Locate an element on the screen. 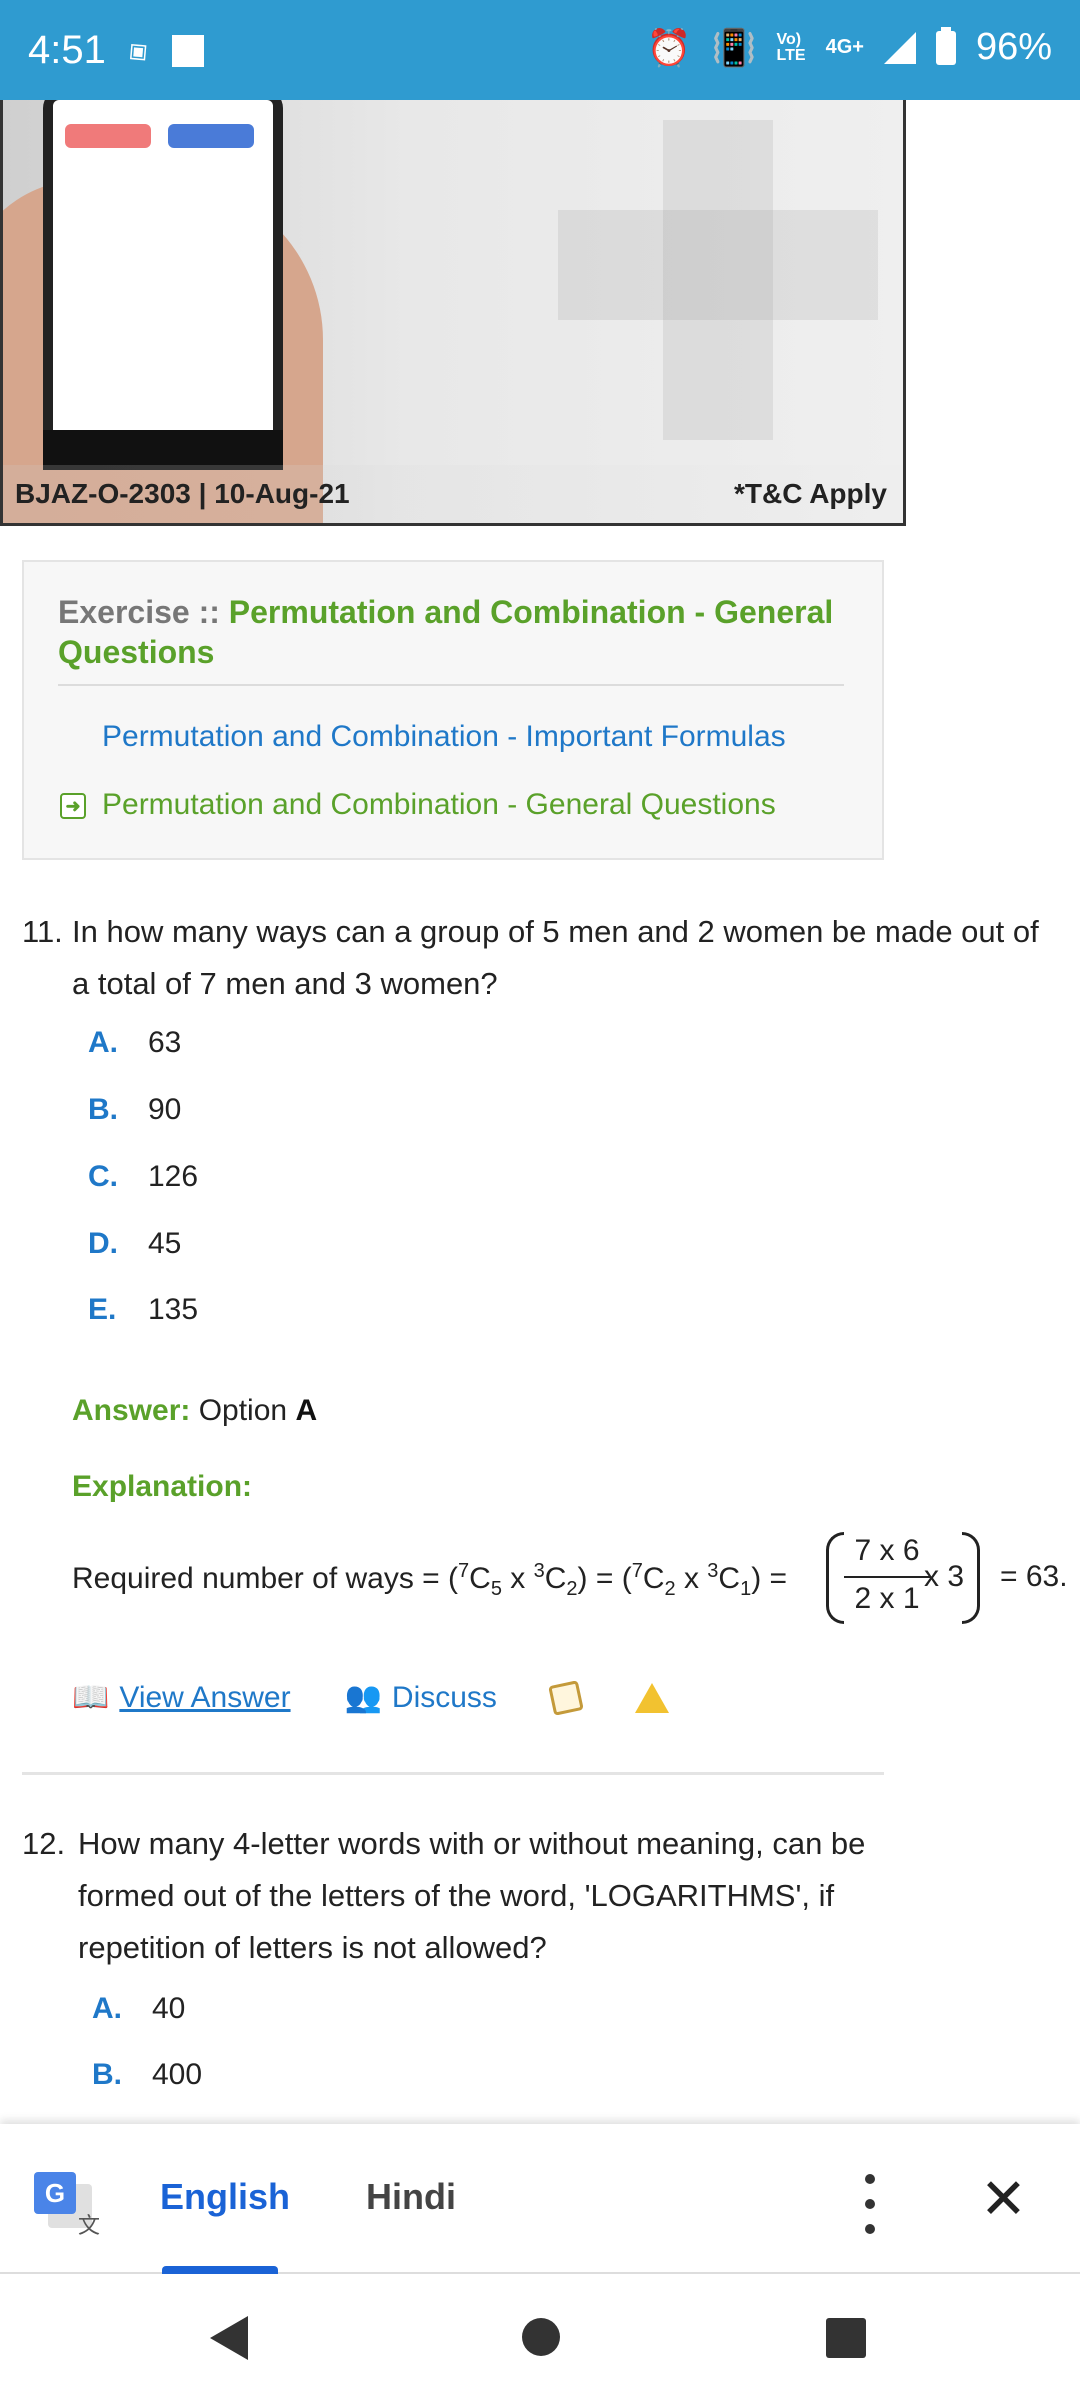 The image size is (1080, 2400). view-answer-link: 📖 View Answer is located at coordinates (181, 1697).